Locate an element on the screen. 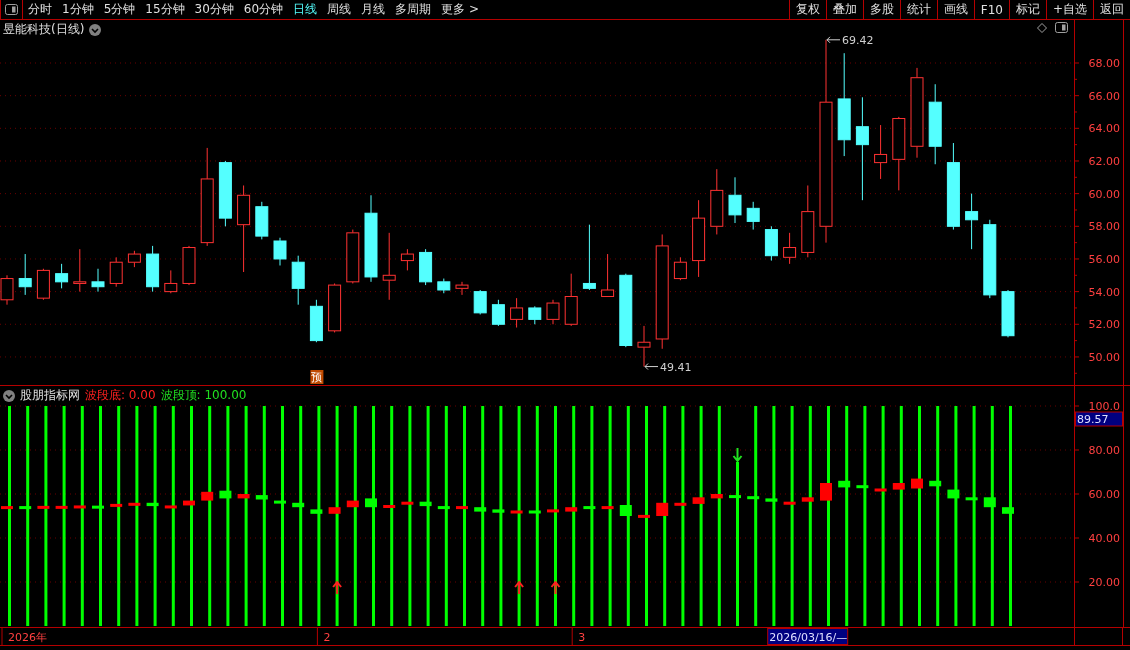 Image resolution: width=1130 pixels, height=650 pixels. period-tab: 5分钟 is located at coordinates (119, 9).